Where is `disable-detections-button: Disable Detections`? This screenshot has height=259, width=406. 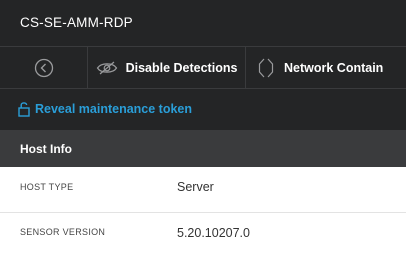
disable-detections-button: Disable Detections is located at coordinates (167, 67).